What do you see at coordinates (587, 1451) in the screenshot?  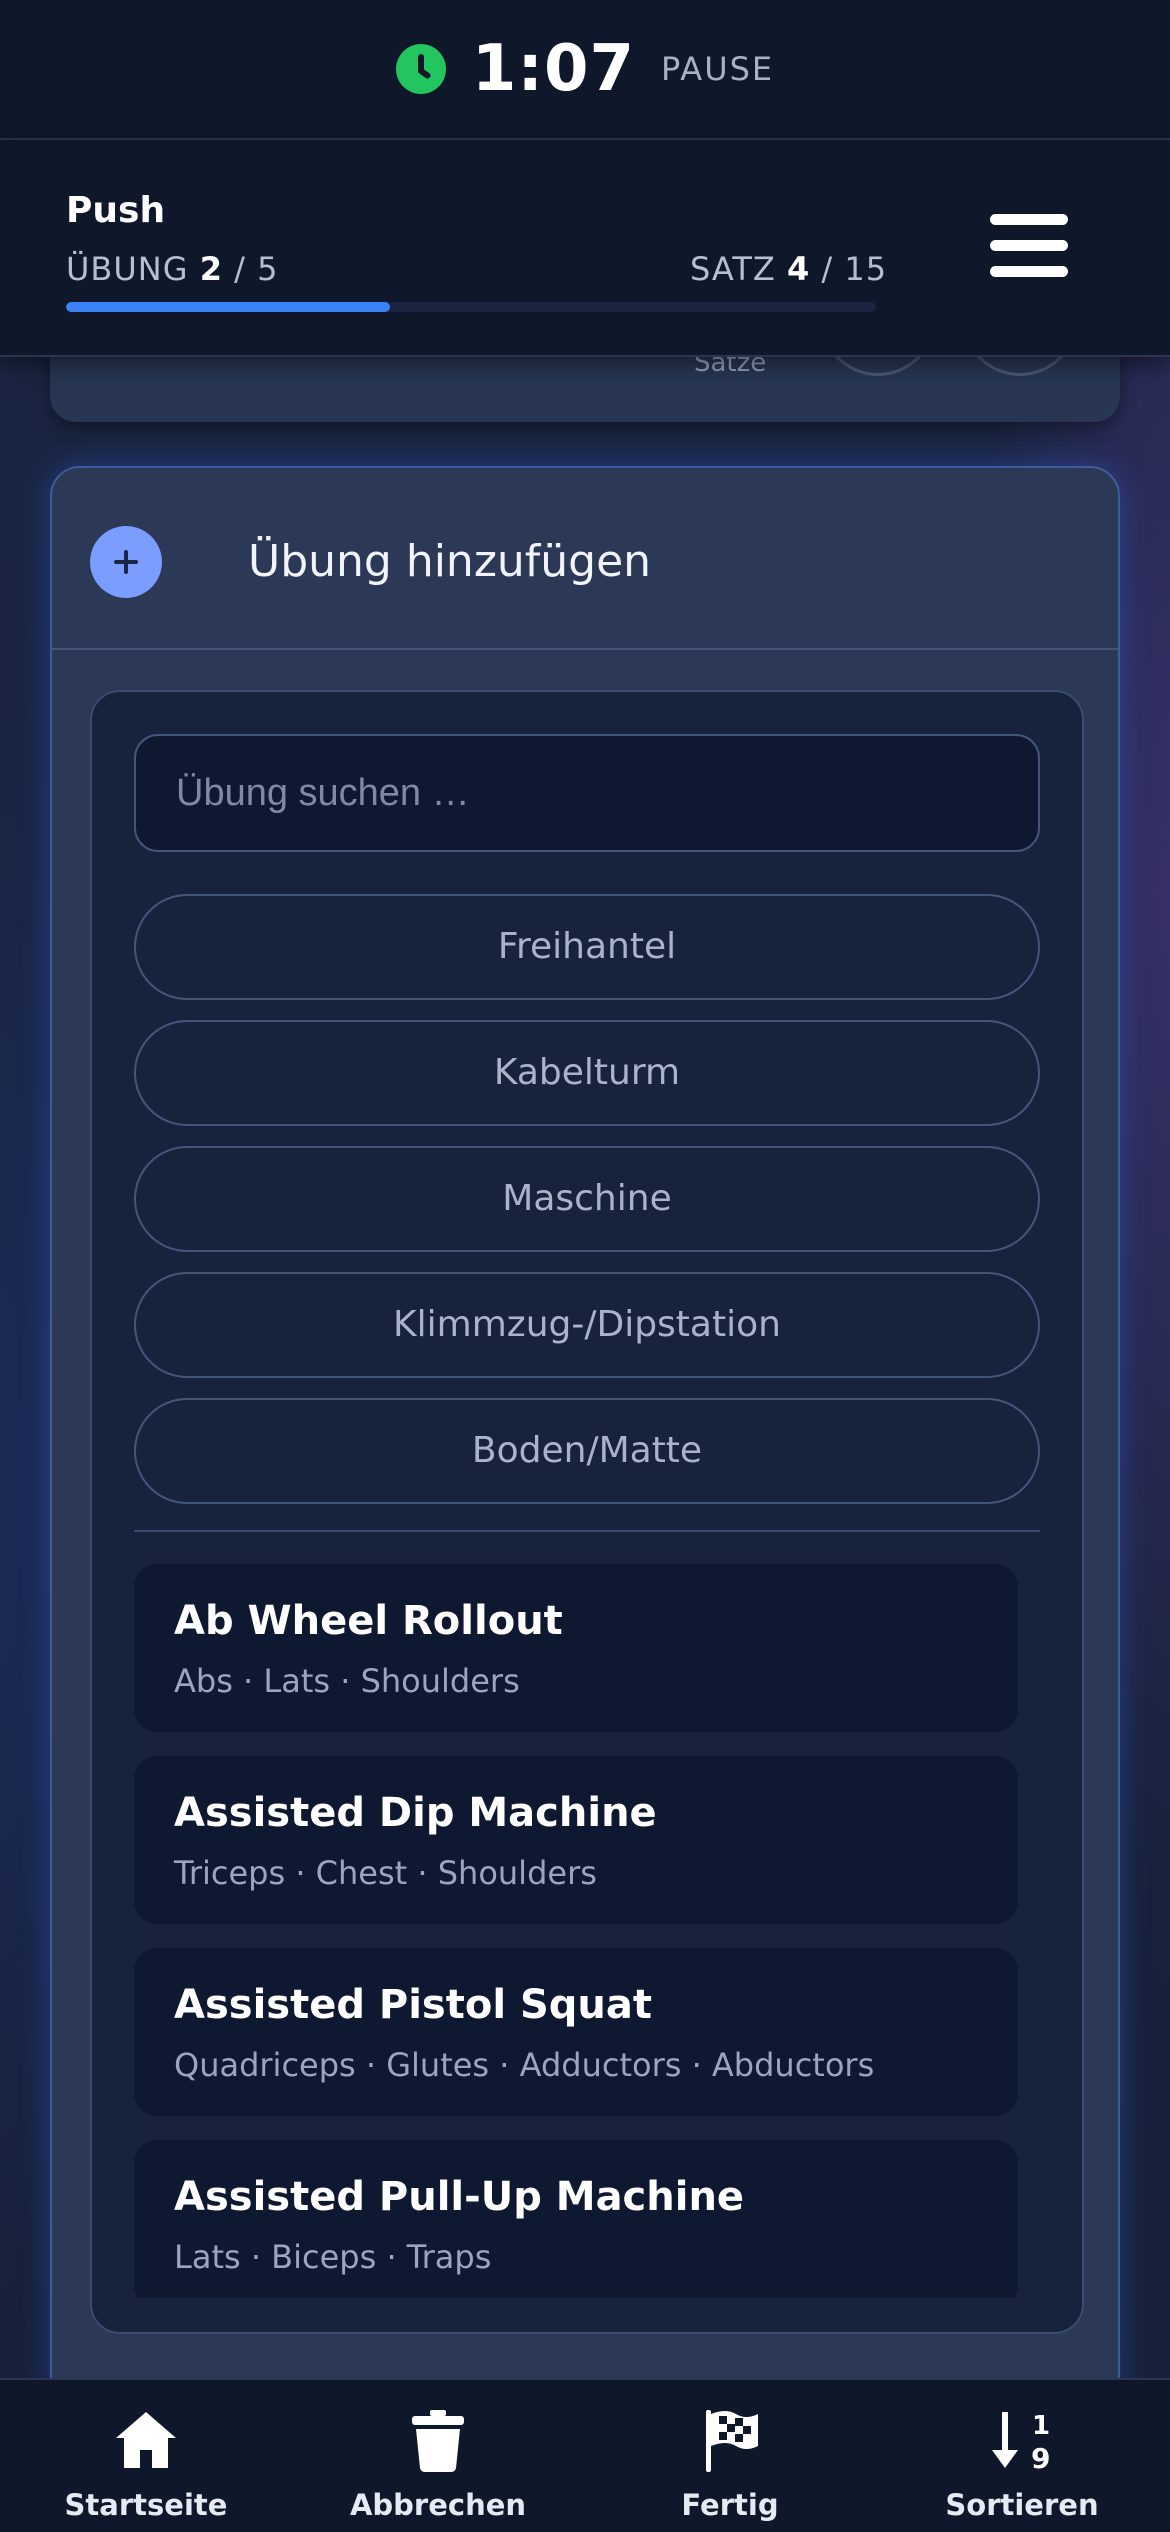 I see `filter-boden-matte: Boden/Matte` at bounding box center [587, 1451].